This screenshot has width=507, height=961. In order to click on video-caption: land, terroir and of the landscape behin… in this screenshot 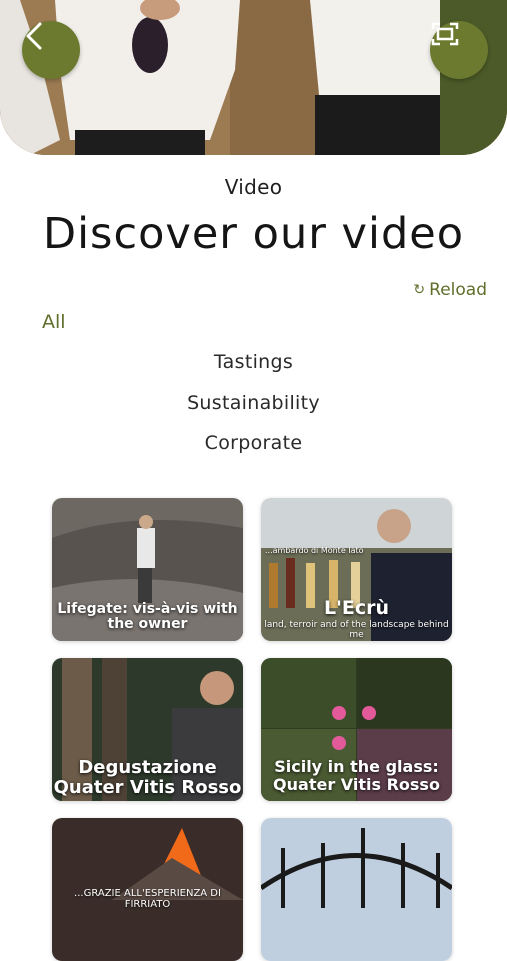, I will do `click(356, 630)`.